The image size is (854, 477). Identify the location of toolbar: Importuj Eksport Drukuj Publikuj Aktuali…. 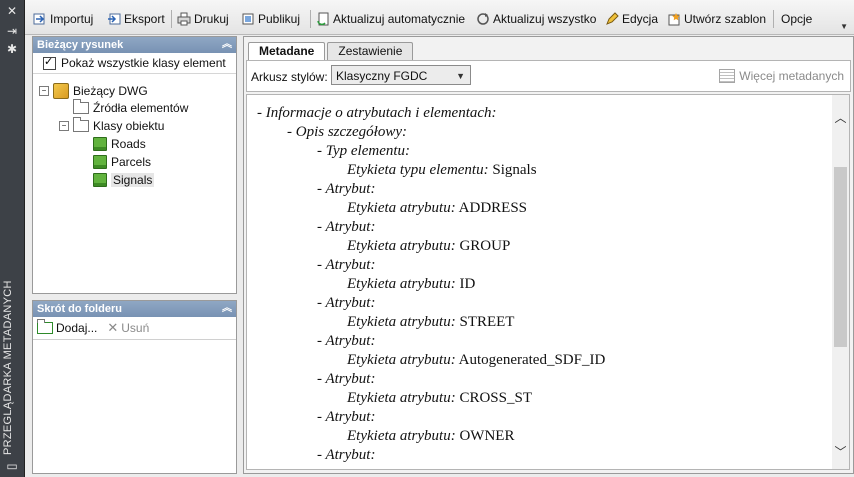
(439, 17).